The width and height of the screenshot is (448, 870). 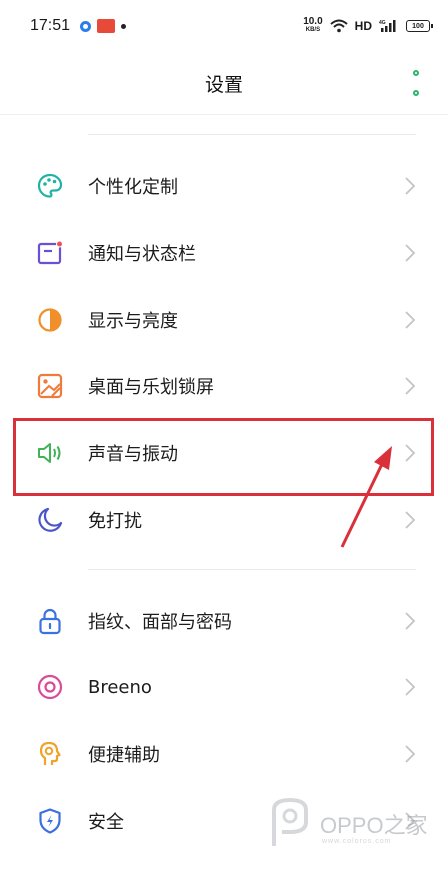 What do you see at coordinates (374, 825) in the screenshot?
I see `watermark-text: OPPO之家` at bounding box center [374, 825].